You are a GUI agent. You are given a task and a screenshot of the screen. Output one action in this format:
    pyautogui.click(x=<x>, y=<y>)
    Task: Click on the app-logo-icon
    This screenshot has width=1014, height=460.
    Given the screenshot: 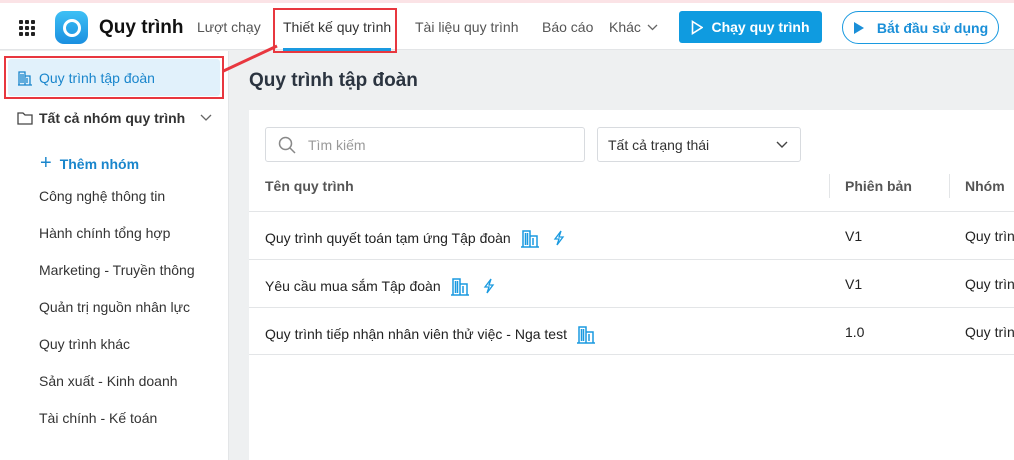 What is the action you would take?
    pyautogui.click(x=71, y=27)
    